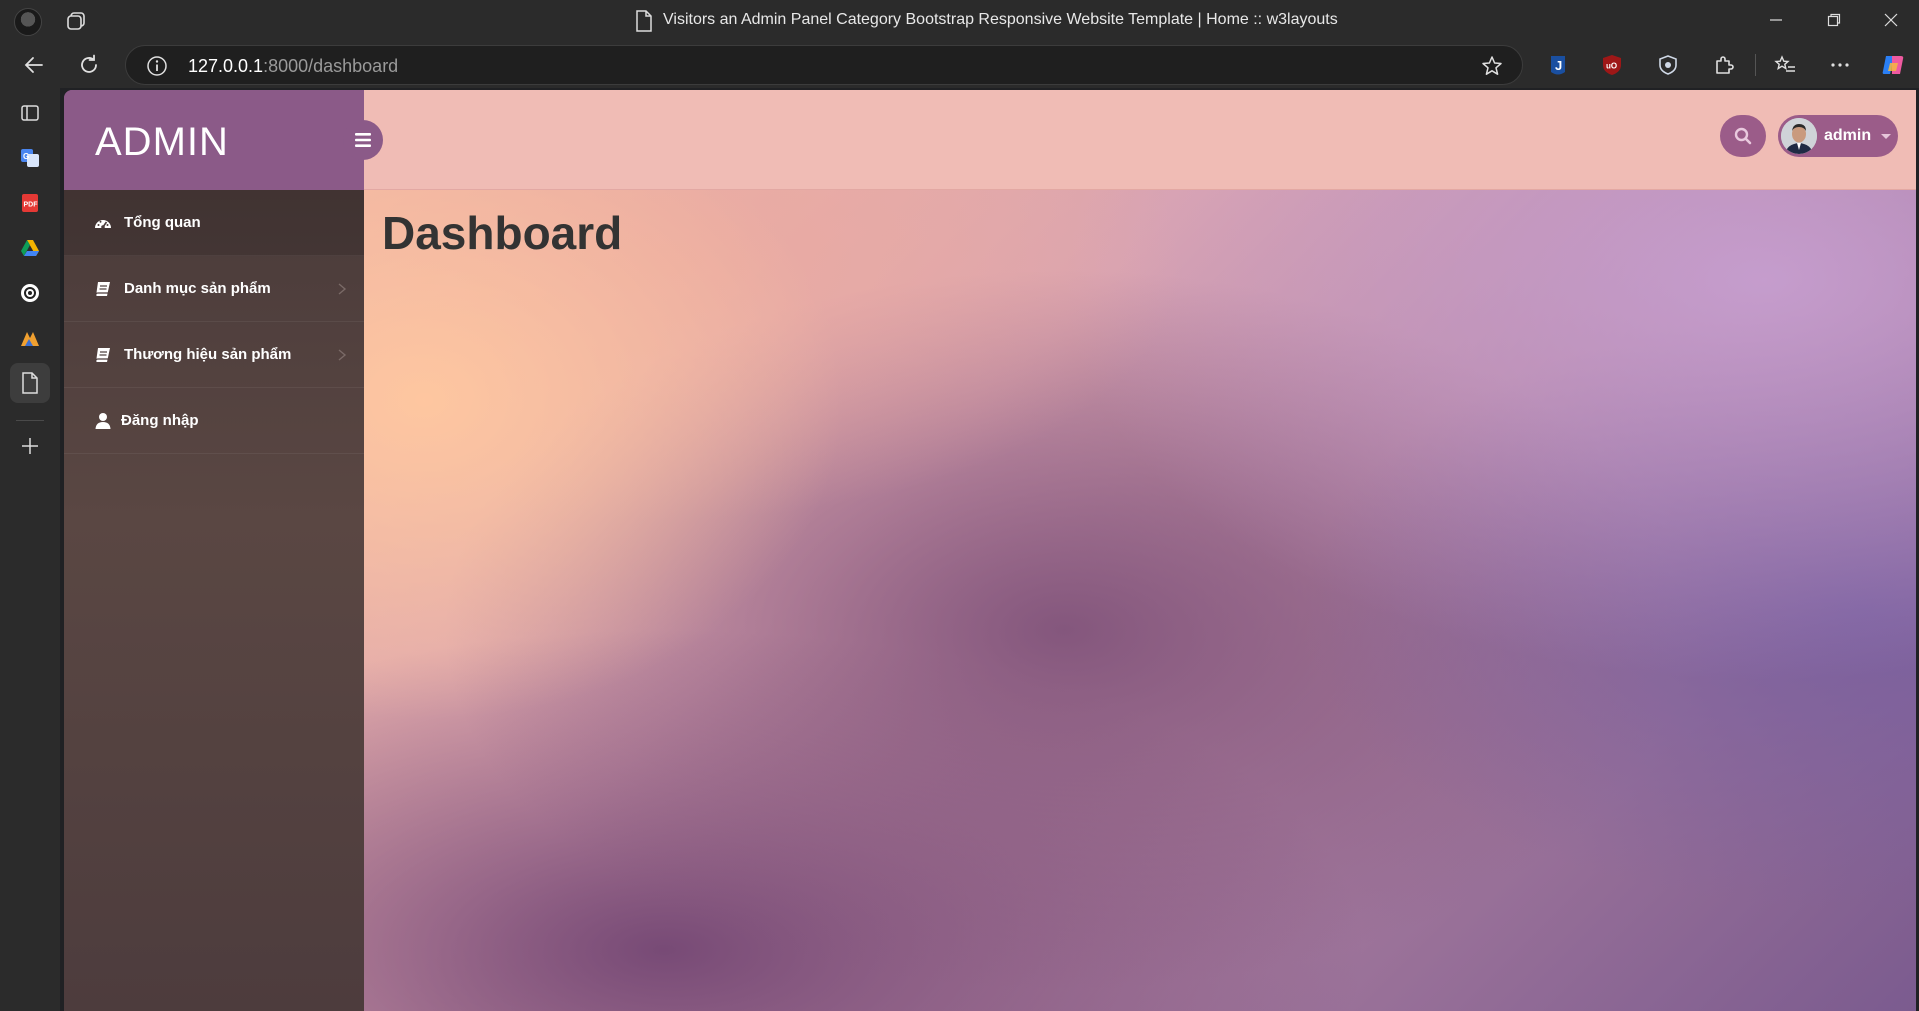  I want to click on close-icon, so click(1891, 20).